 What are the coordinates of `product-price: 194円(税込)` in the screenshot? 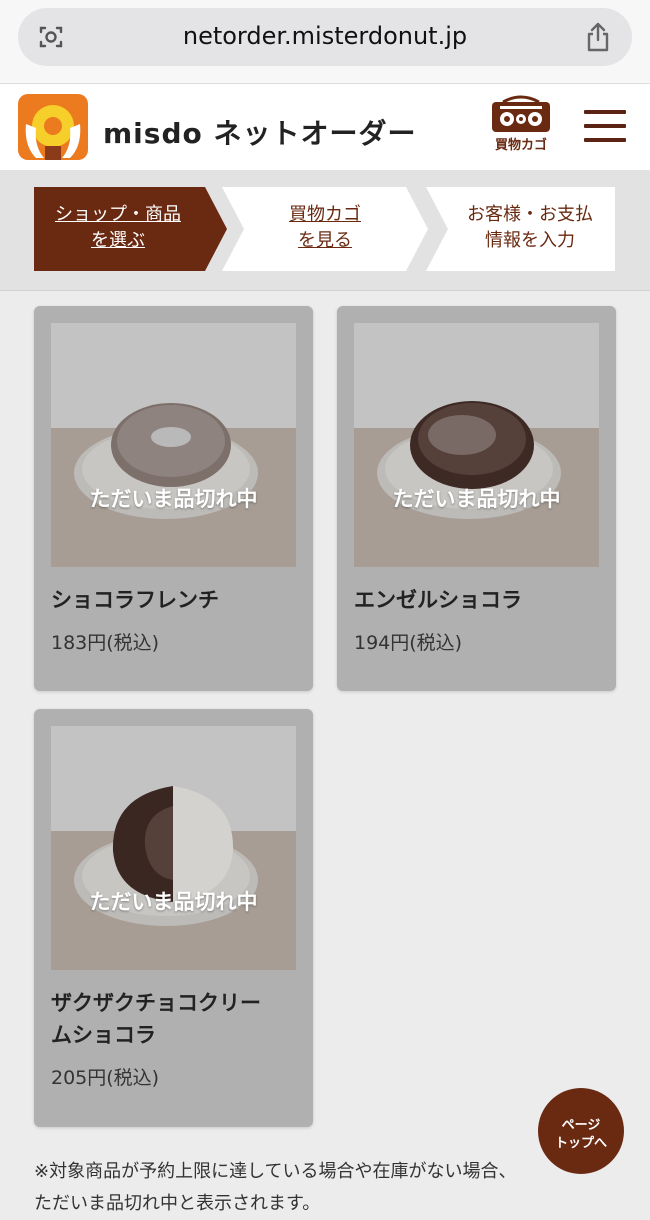 It's located at (408, 643).